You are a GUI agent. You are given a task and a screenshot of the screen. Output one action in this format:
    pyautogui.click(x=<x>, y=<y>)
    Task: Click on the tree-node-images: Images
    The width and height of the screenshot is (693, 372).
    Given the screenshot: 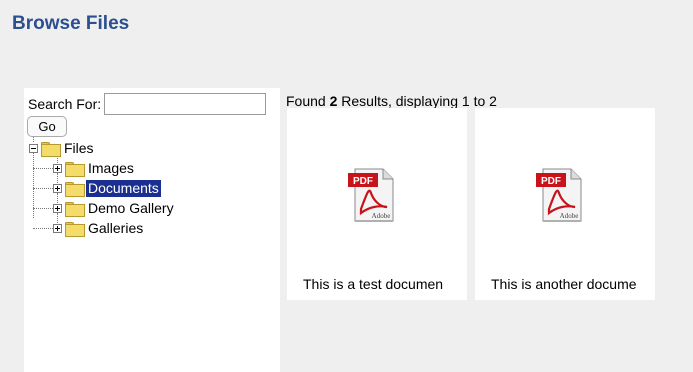 What is the action you would take?
    pyautogui.click(x=94, y=168)
    